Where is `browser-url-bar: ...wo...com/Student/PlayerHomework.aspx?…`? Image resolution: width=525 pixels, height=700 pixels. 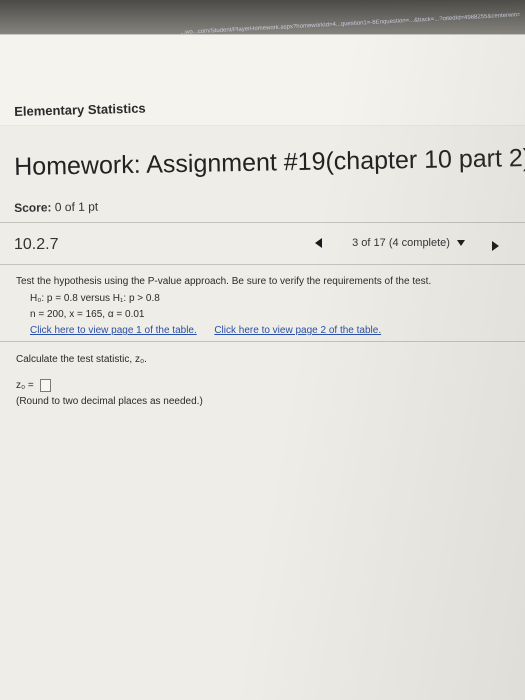
browser-url-bar: ...wo...com/Student/PlayerHomework.aspx?… is located at coordinates (262, 19).